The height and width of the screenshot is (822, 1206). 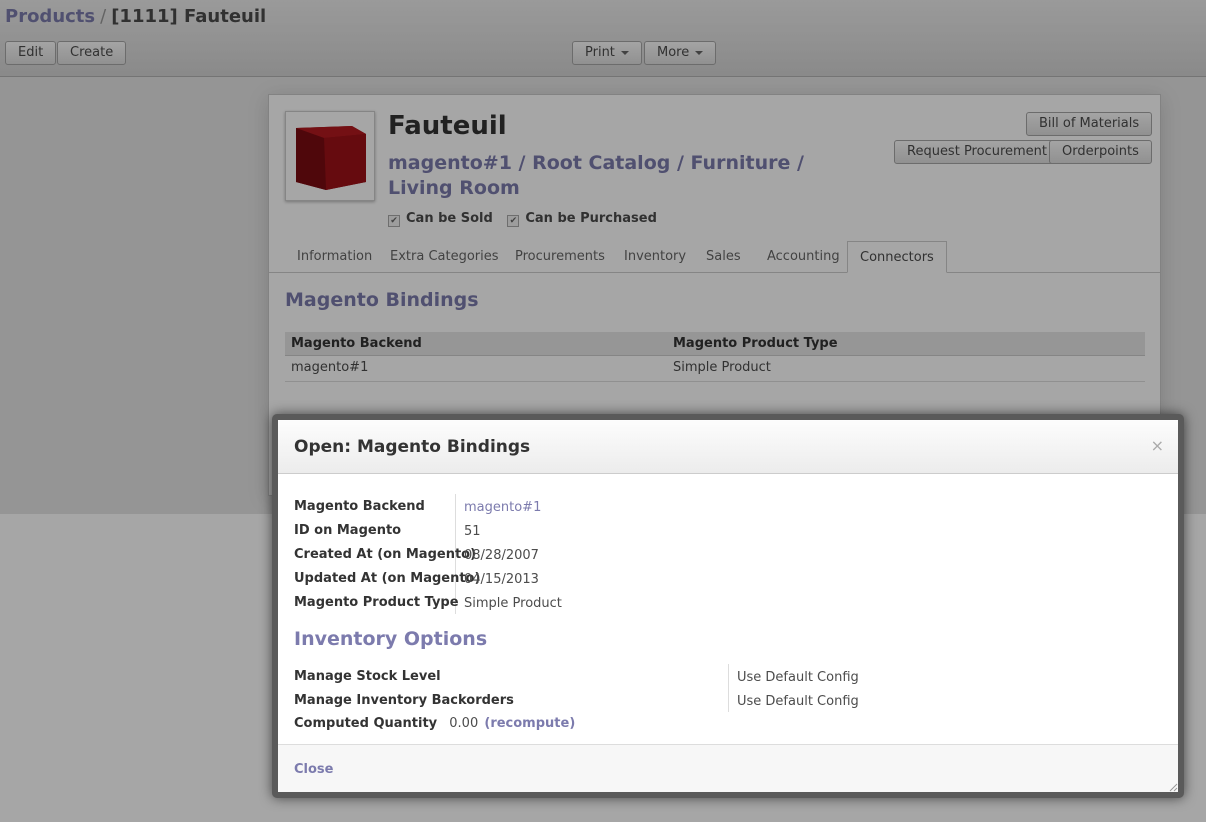 I want to click on dialog-title: Open: Magento Bindings, so click(x=412, y=447).